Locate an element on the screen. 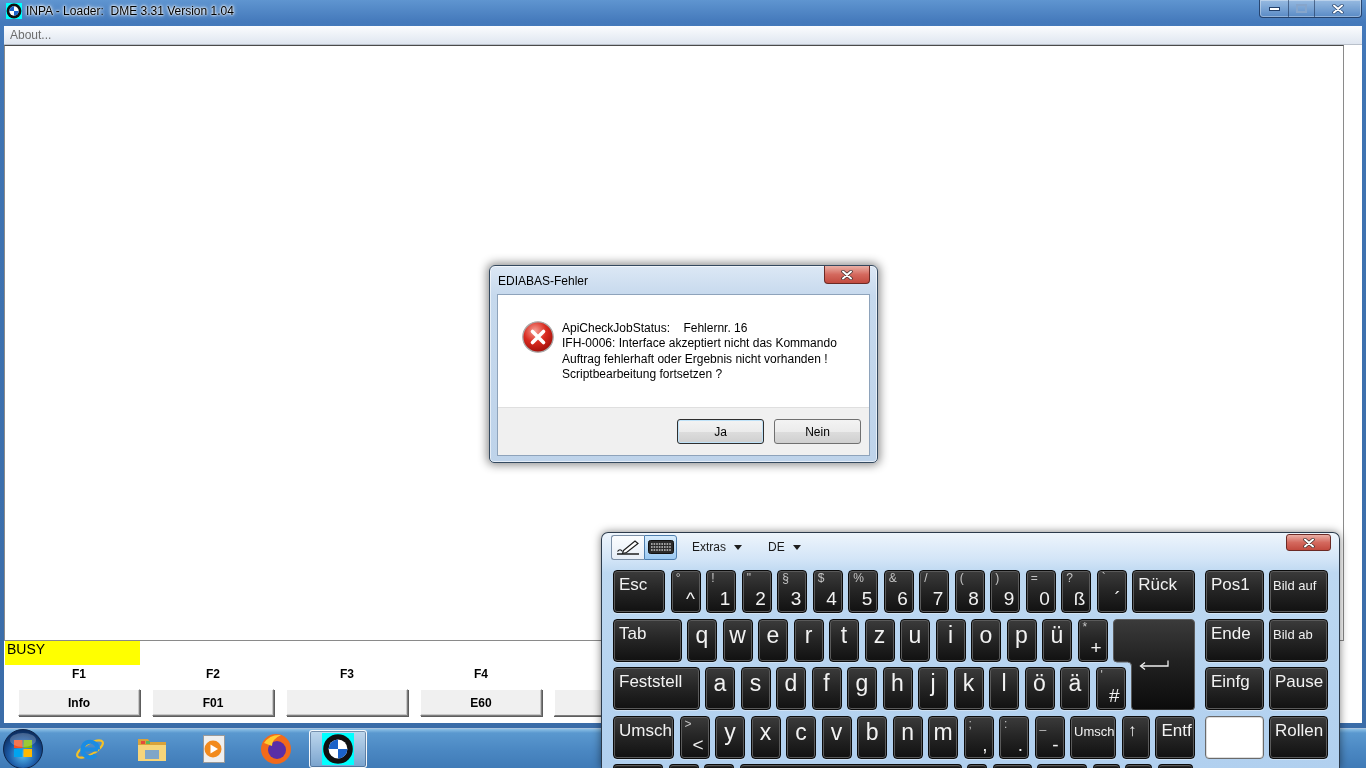 This screenshot has width=1366, height=768. caret-icon is located at coordinates (738, 547).